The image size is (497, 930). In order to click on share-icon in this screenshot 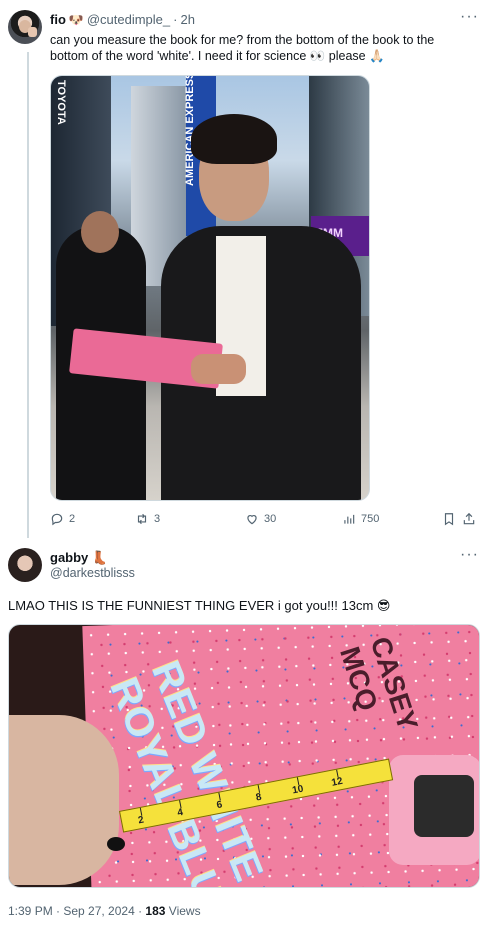, I will do `click(469, 518)`.